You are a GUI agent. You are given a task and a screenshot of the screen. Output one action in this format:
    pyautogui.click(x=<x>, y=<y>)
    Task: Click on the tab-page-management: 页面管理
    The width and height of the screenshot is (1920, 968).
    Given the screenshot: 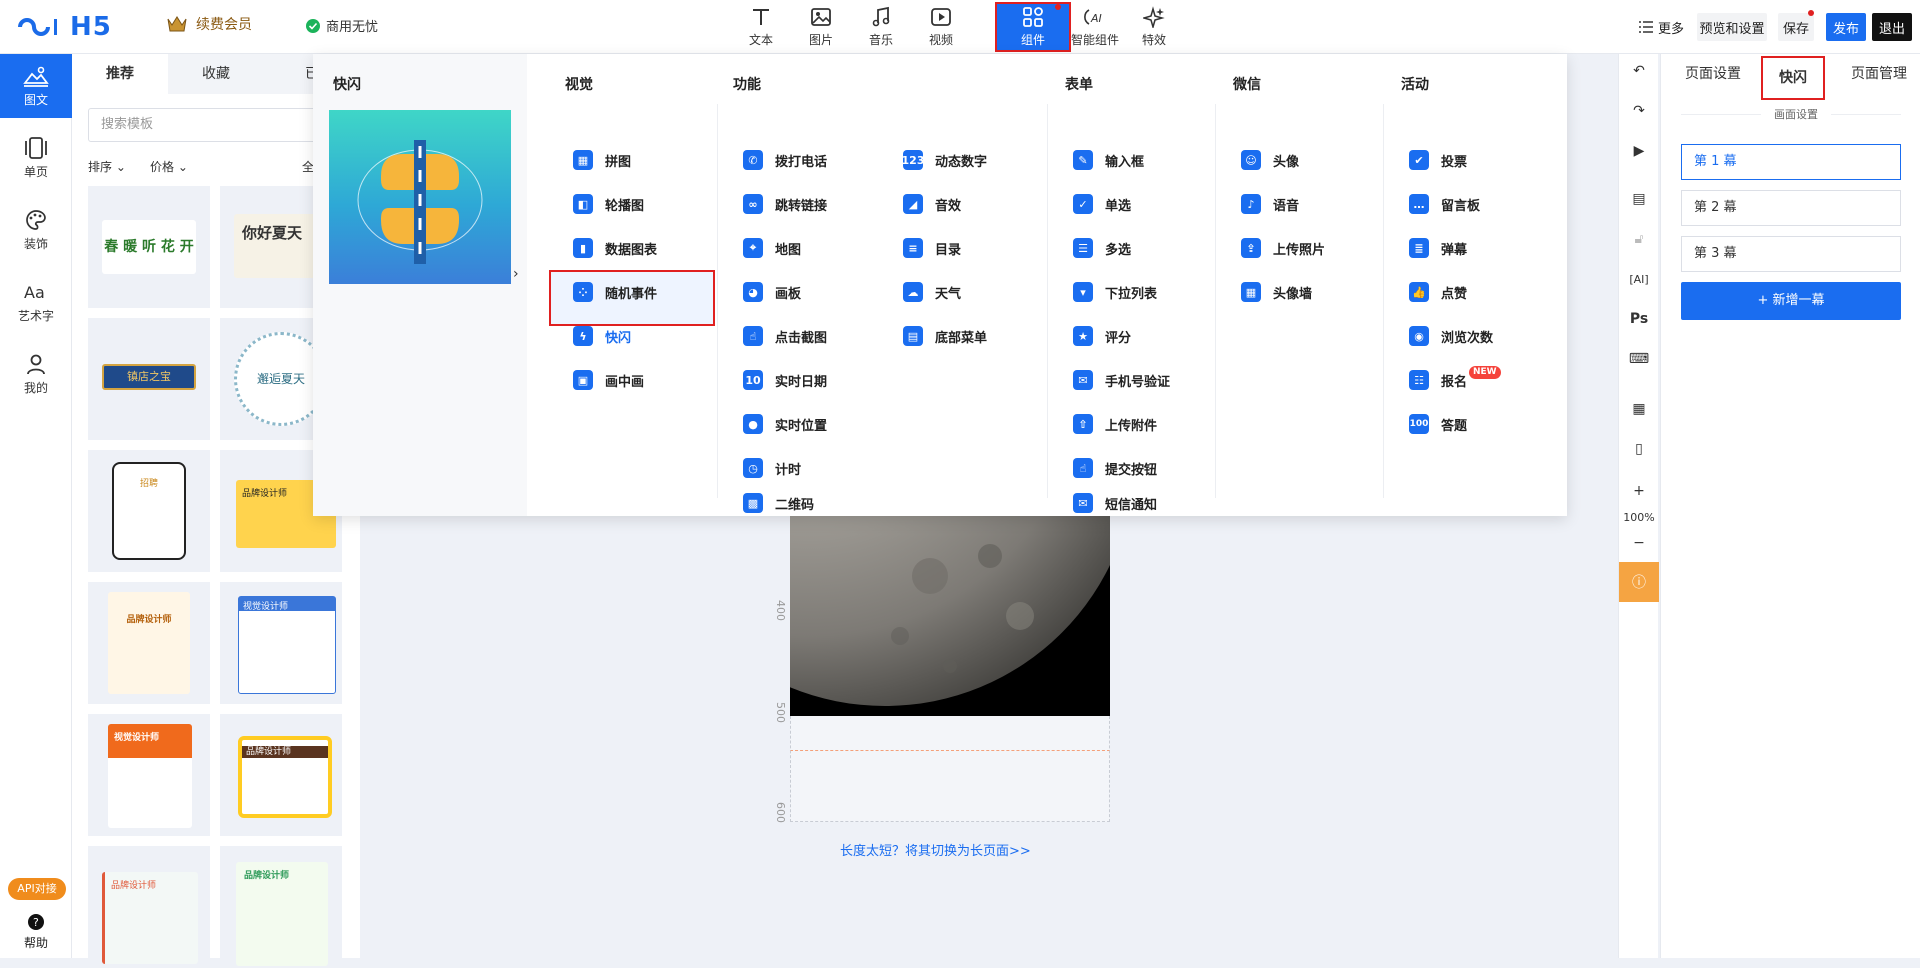 What is the action you would take?
    pyautogui.click(x=1878, y=74)
    